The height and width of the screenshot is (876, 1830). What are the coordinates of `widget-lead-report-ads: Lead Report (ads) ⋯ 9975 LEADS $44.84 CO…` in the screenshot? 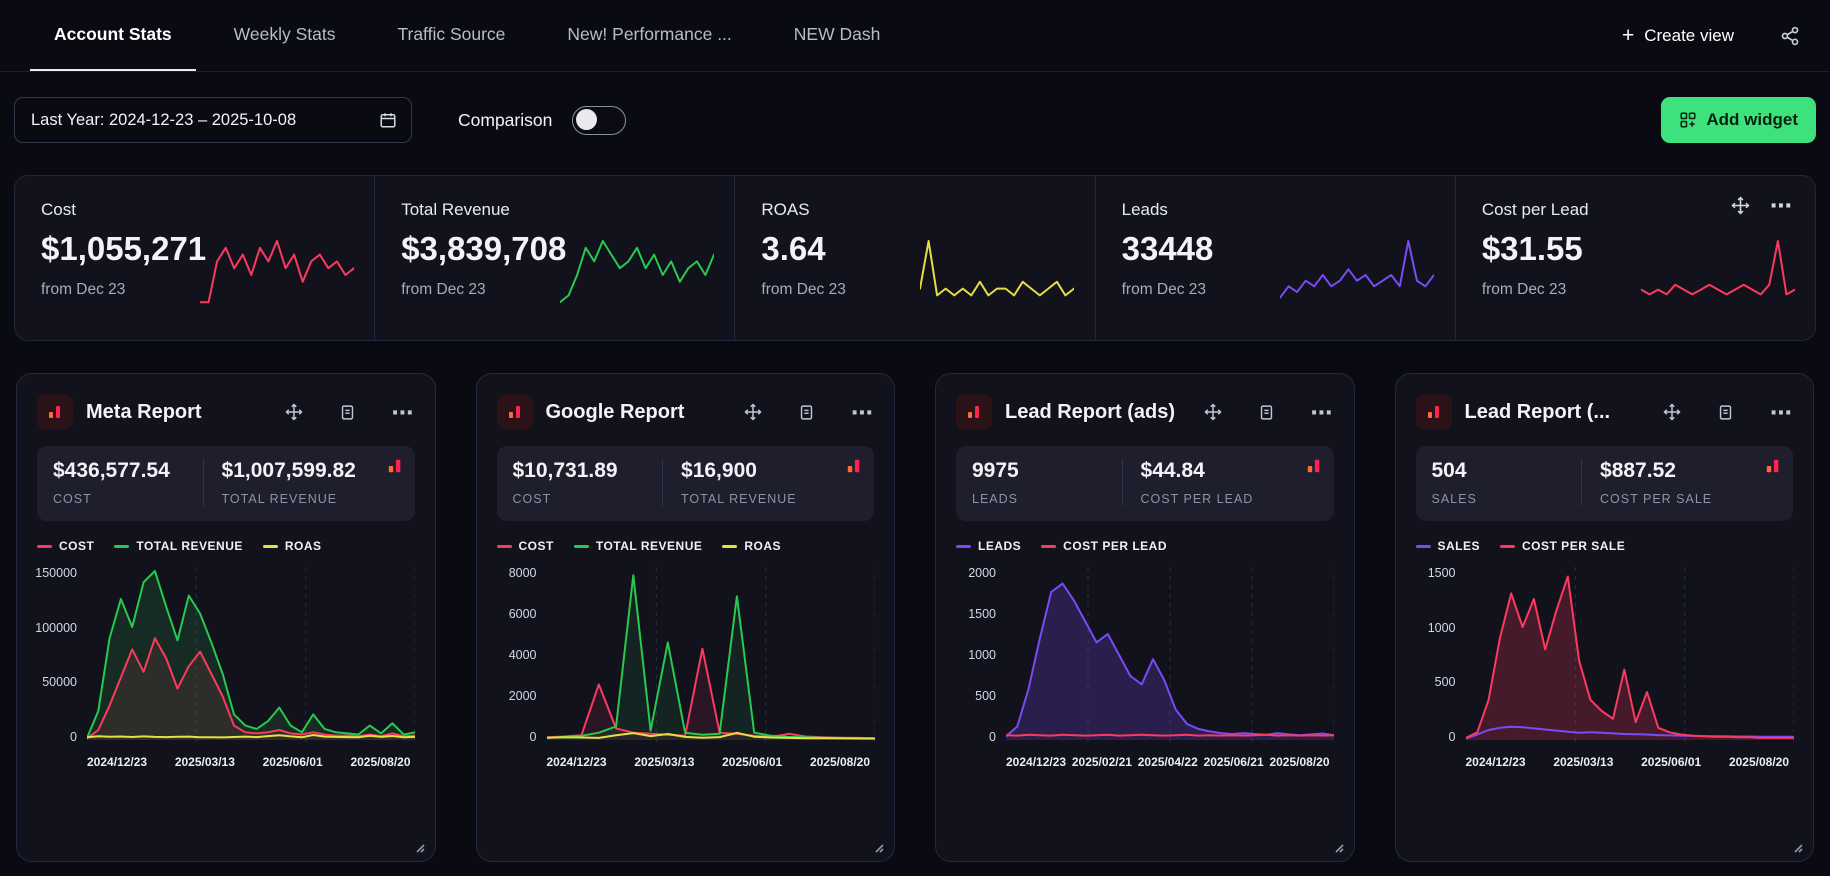 It's located at (1145, 617).